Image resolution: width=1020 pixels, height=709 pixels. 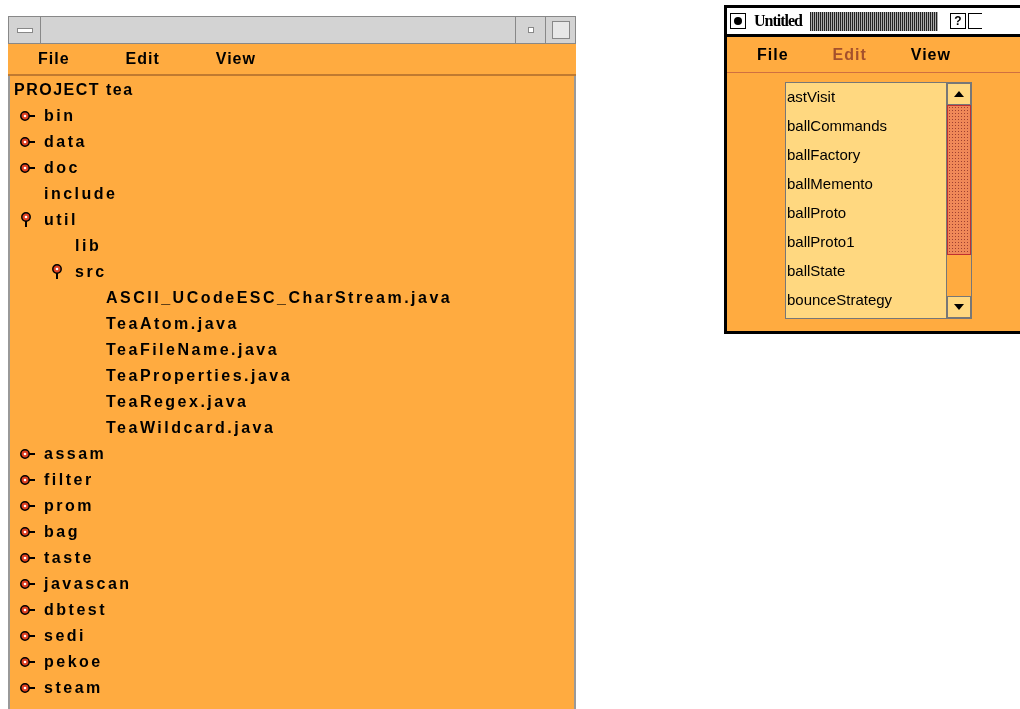 What do you see at coordinates (837, 126) in the screenshot?
I see `list-item: ballCommands` at bounding box center [837, 126].